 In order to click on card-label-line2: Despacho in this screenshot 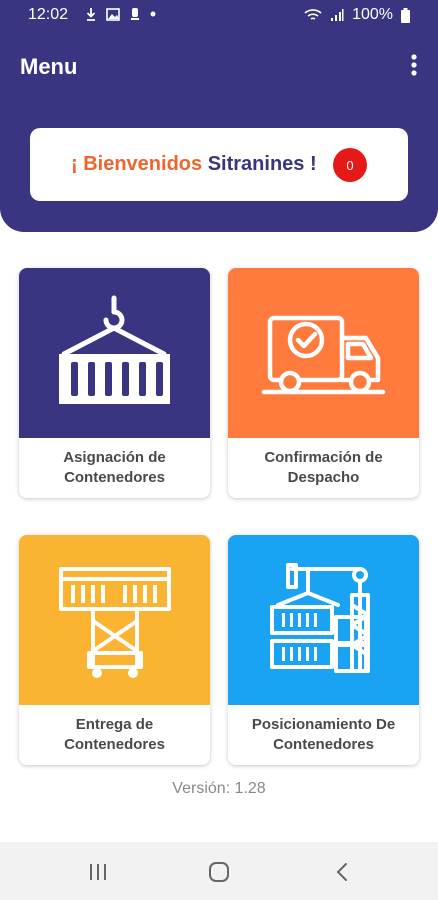, I will do `click(323, 477)`.